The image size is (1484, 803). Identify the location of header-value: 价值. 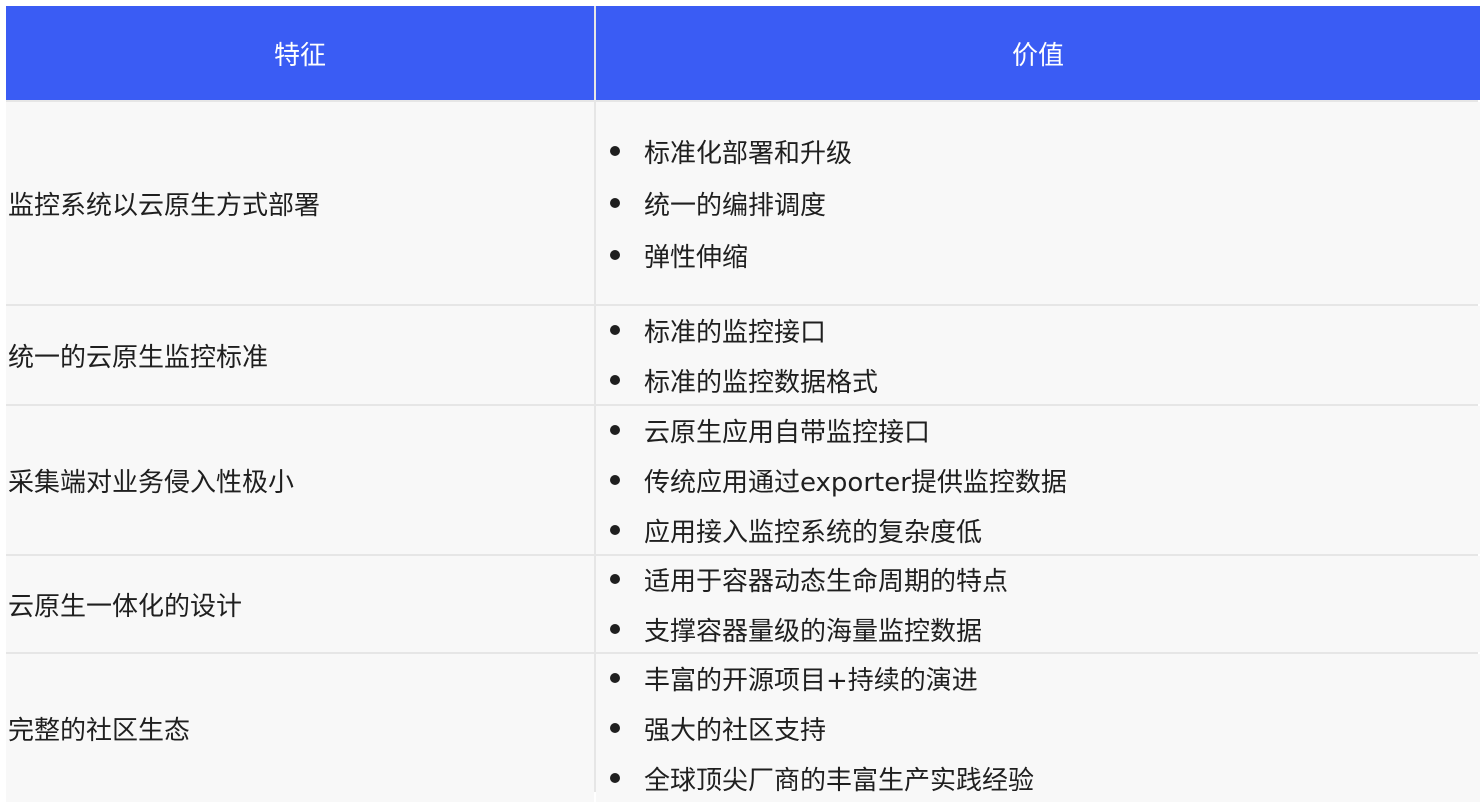
(1038, 53).